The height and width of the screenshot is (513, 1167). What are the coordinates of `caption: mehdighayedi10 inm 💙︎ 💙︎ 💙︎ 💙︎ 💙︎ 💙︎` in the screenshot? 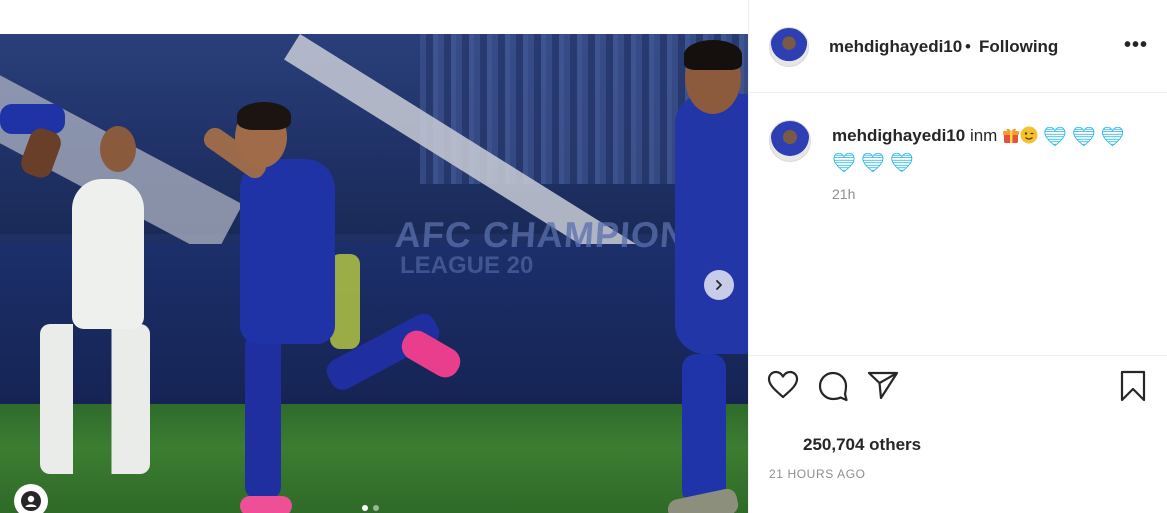 It's located at (987, 150).